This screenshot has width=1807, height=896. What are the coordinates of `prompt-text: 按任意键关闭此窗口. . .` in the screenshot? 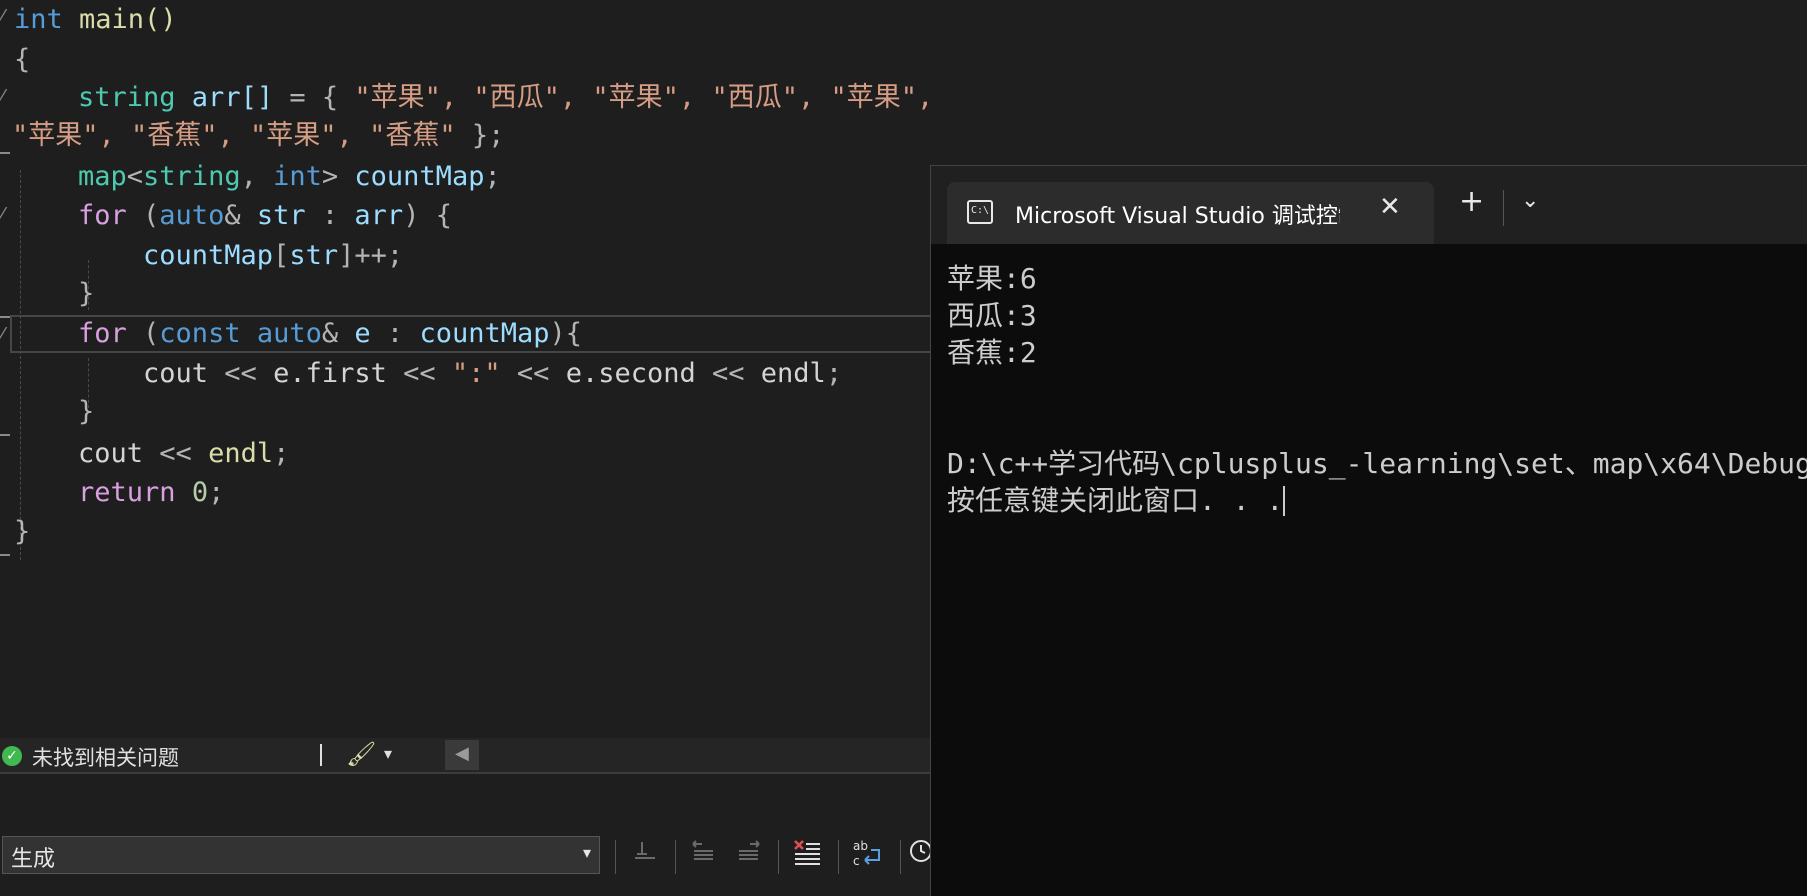 It's located at (1115, 500).